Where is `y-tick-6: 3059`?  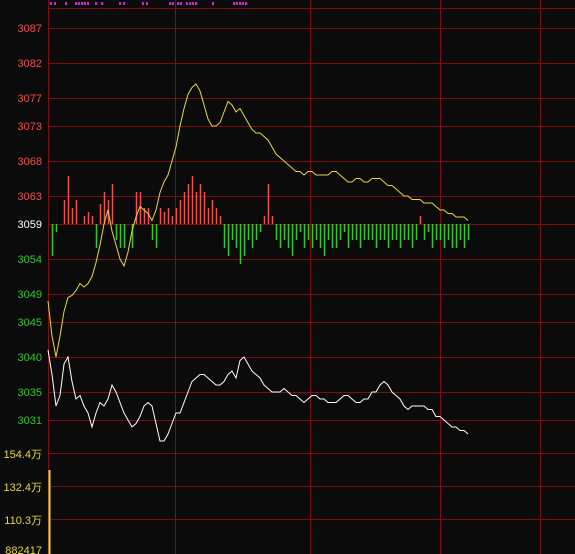
y-tick-6: 3059 is located at coordinates (30, 225).